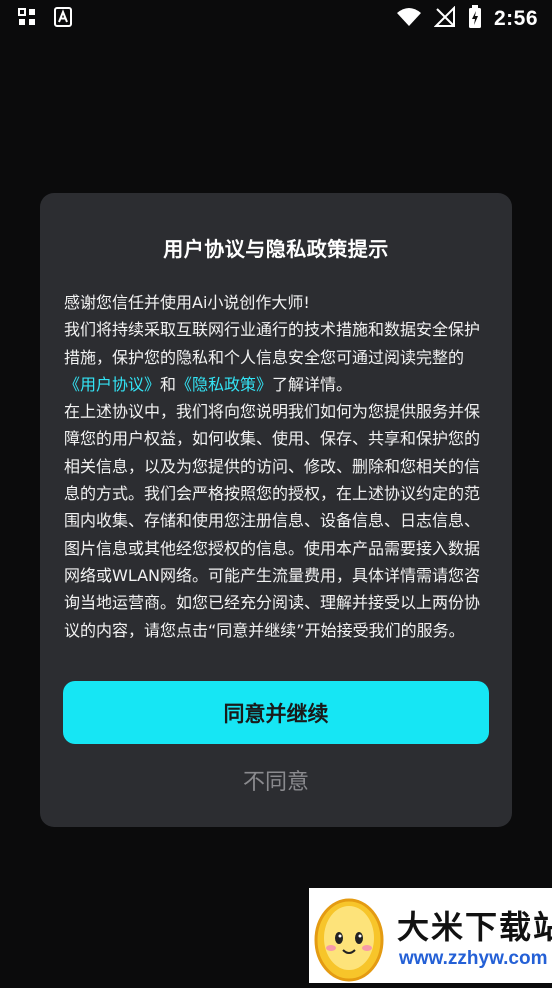  Describe the element at coordinates (276, 712) in the screenshot. I see `agree-continue-button: 同意并继续` at that location.